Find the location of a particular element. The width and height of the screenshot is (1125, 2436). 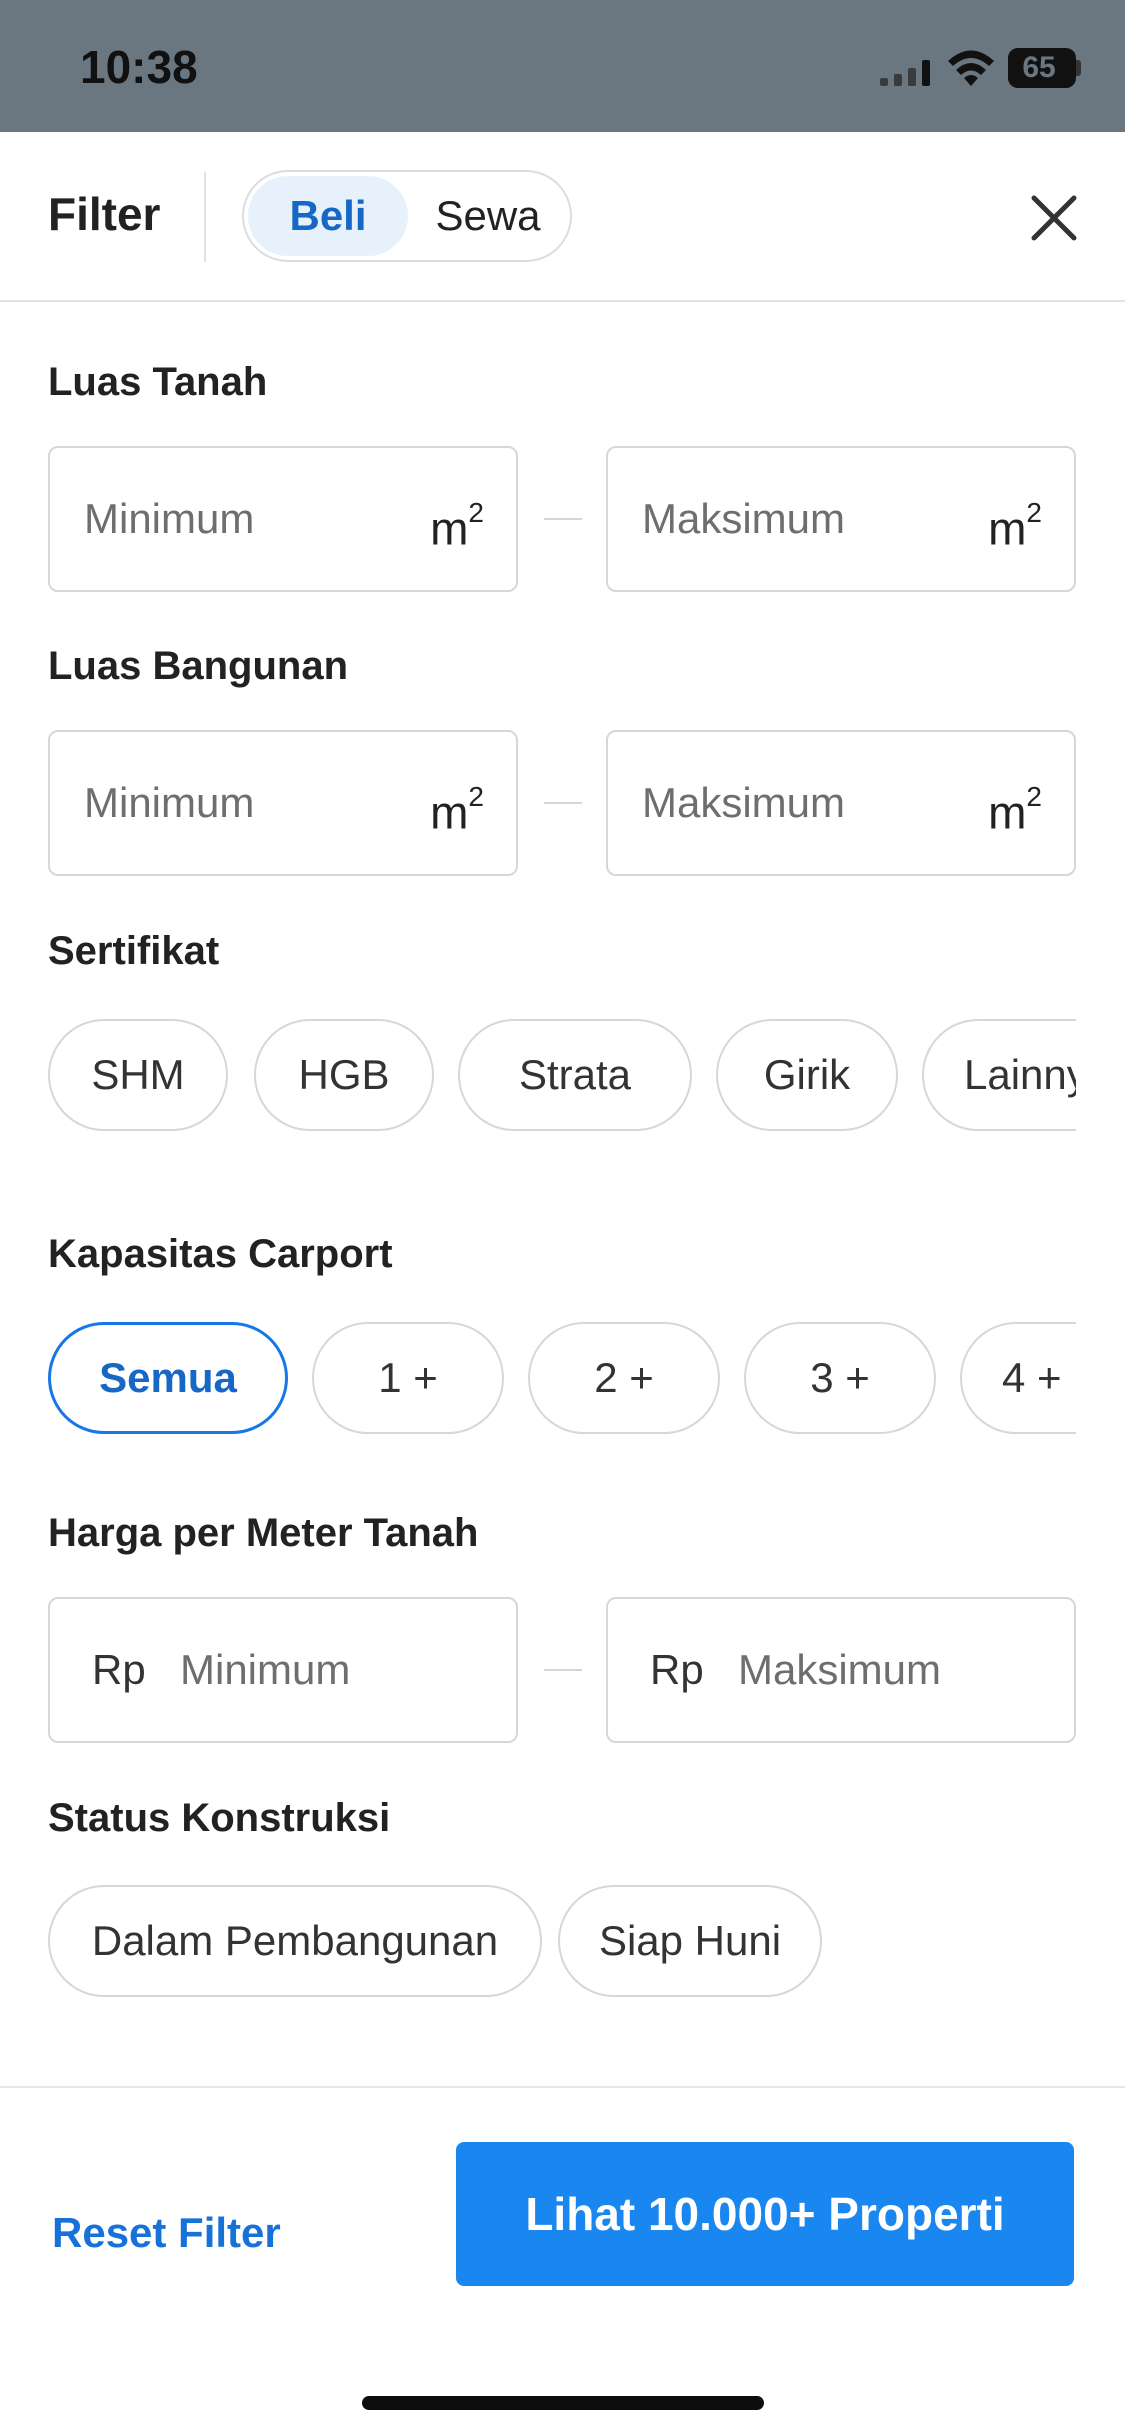

chip-carport-3: 3 + is located at coordinates (840, 1378).